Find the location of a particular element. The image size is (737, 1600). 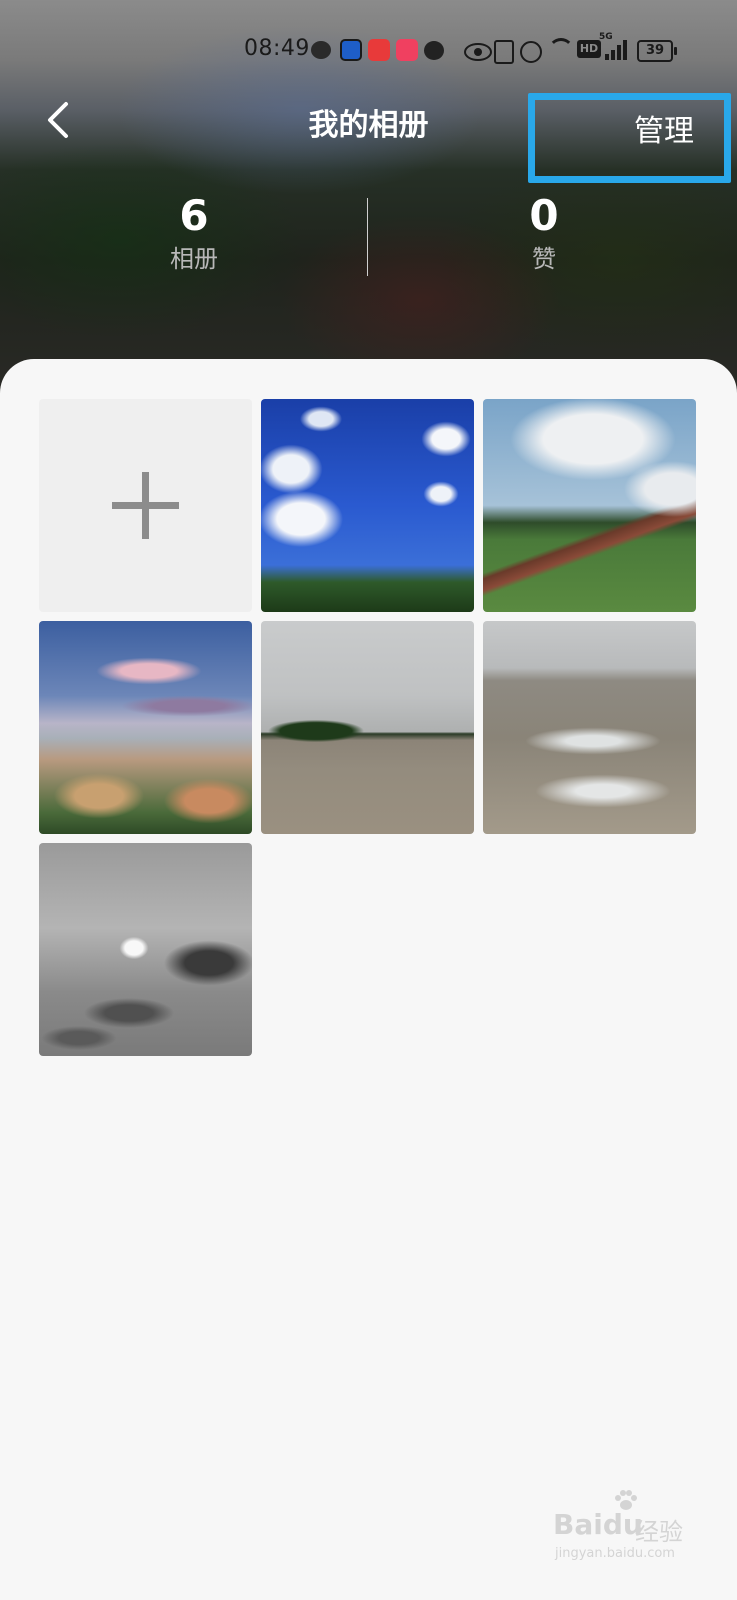

photo-cloudy-sky-bw is located at coordinates (145, 949).